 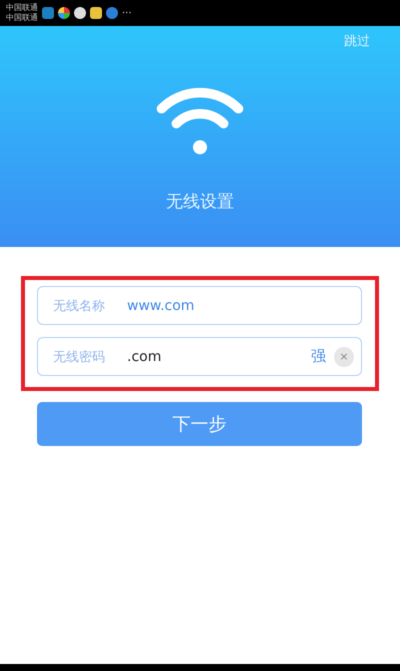 I want to click on skip-link: 跳过, so click(x=357, y=42).